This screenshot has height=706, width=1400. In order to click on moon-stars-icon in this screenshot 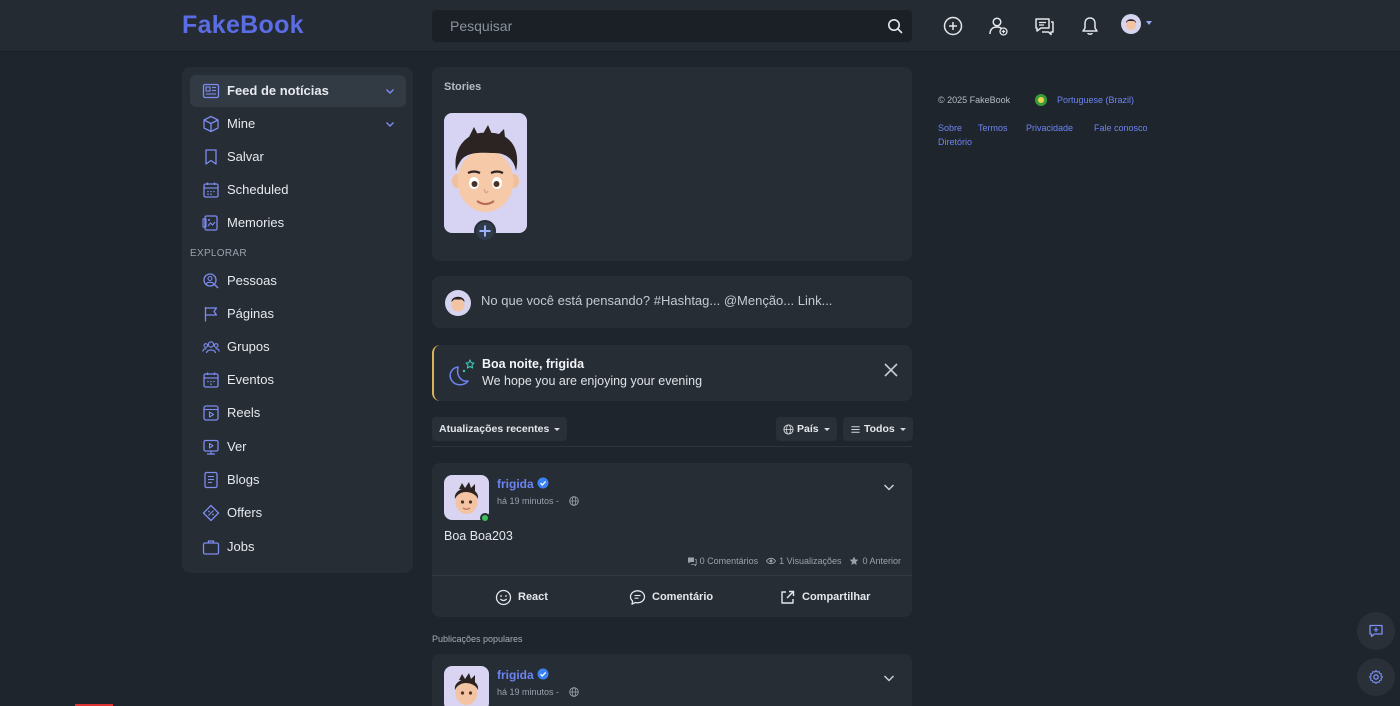, I will do `click(462, 372)`.